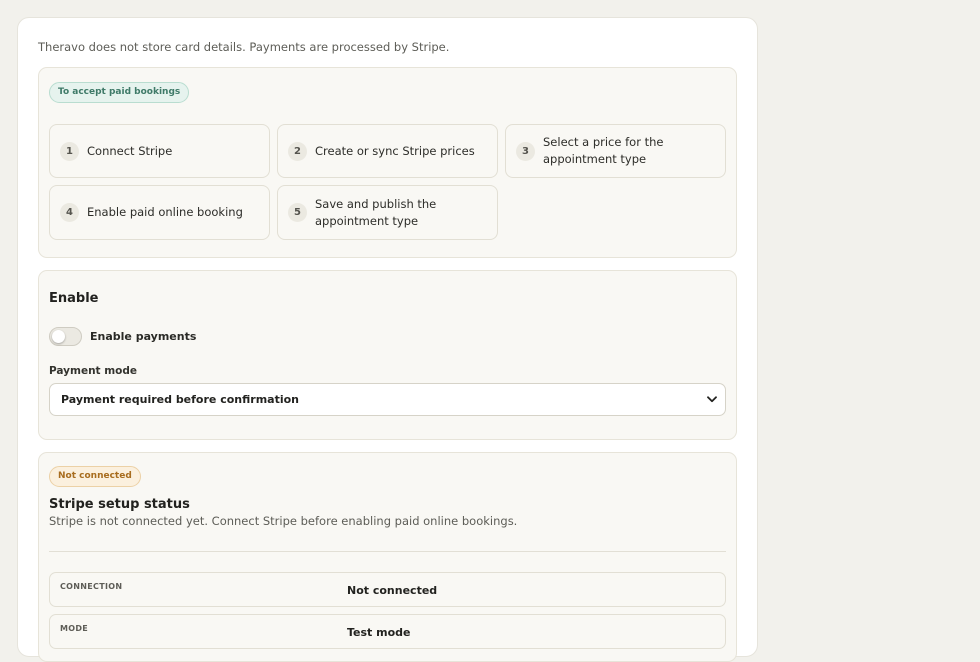 This screenshot has height=662, width=980. Describe the element at coordinates (143, 336) in the screenshot. I see `enable-payments-label: Enable payments` at that location.